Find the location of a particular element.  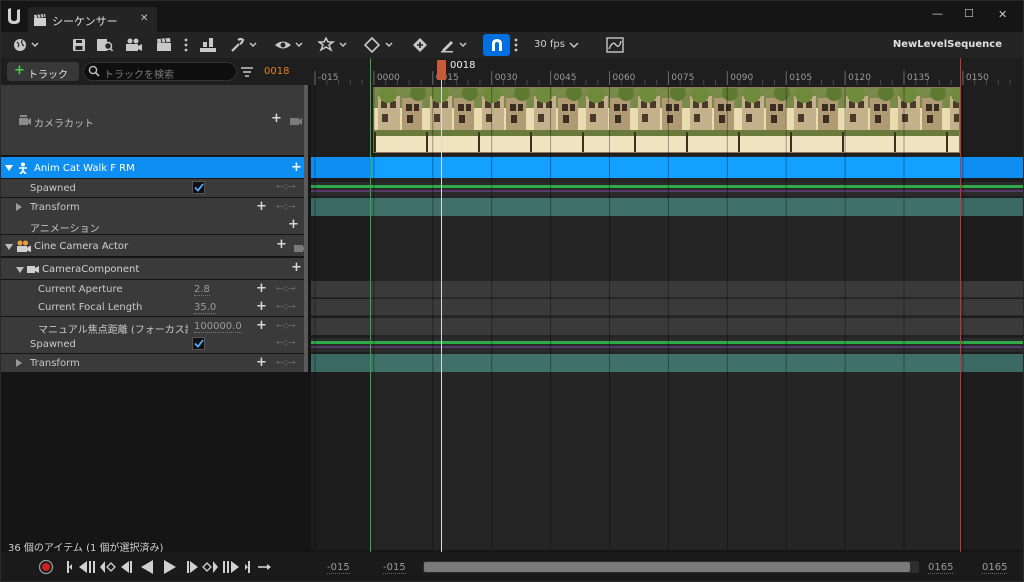

skeletal-mesh-icon is located at coordinates (23, 167).